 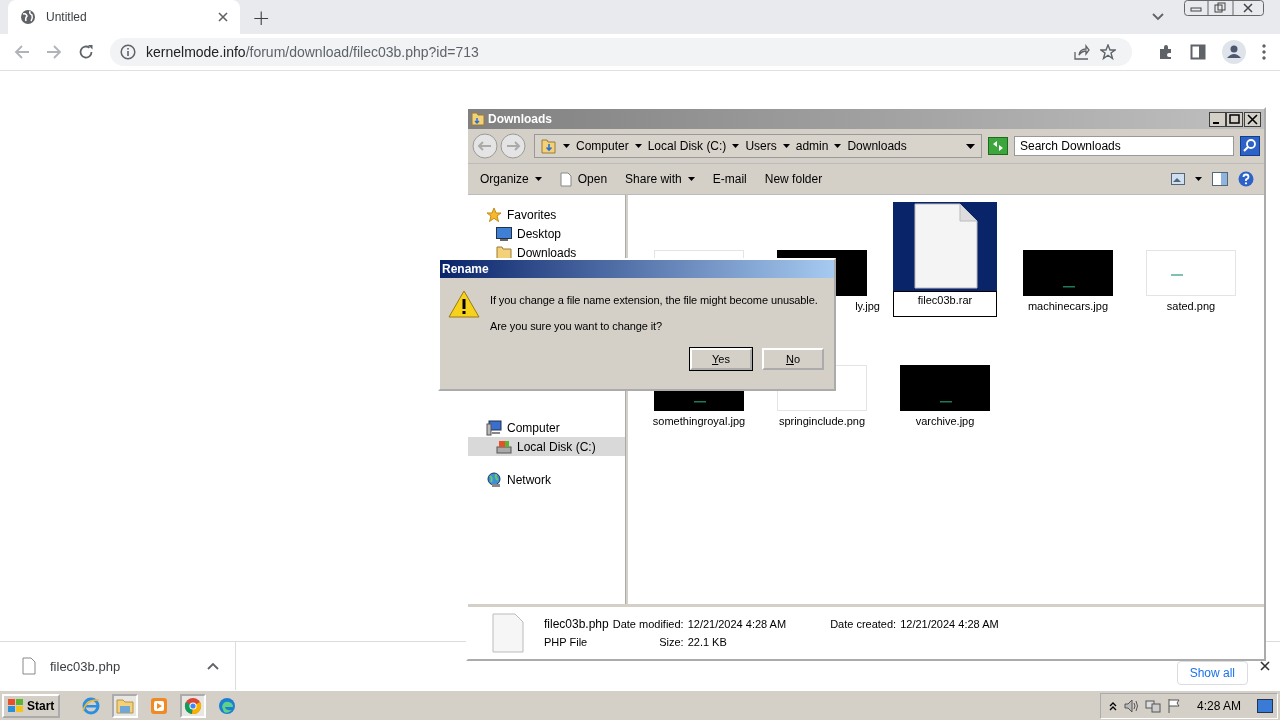 What do you see at coordinates (707, 642) in the screenshot?
I see `detail-value: 22.1 KB` at bounding box center [707, 642].